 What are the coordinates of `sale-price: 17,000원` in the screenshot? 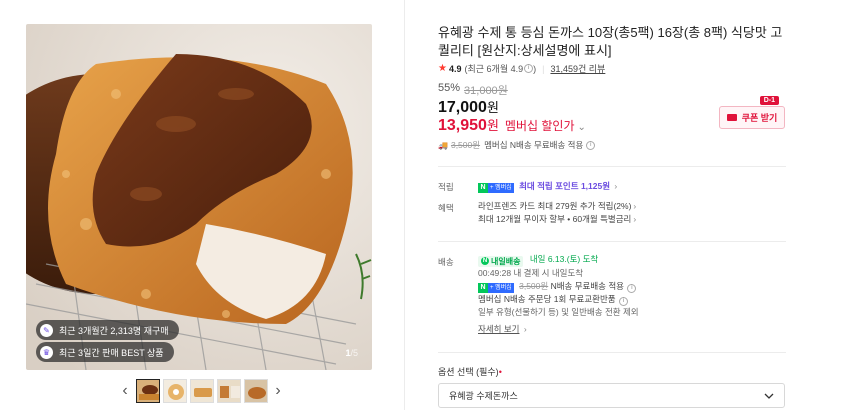 It's located at (468, 107).